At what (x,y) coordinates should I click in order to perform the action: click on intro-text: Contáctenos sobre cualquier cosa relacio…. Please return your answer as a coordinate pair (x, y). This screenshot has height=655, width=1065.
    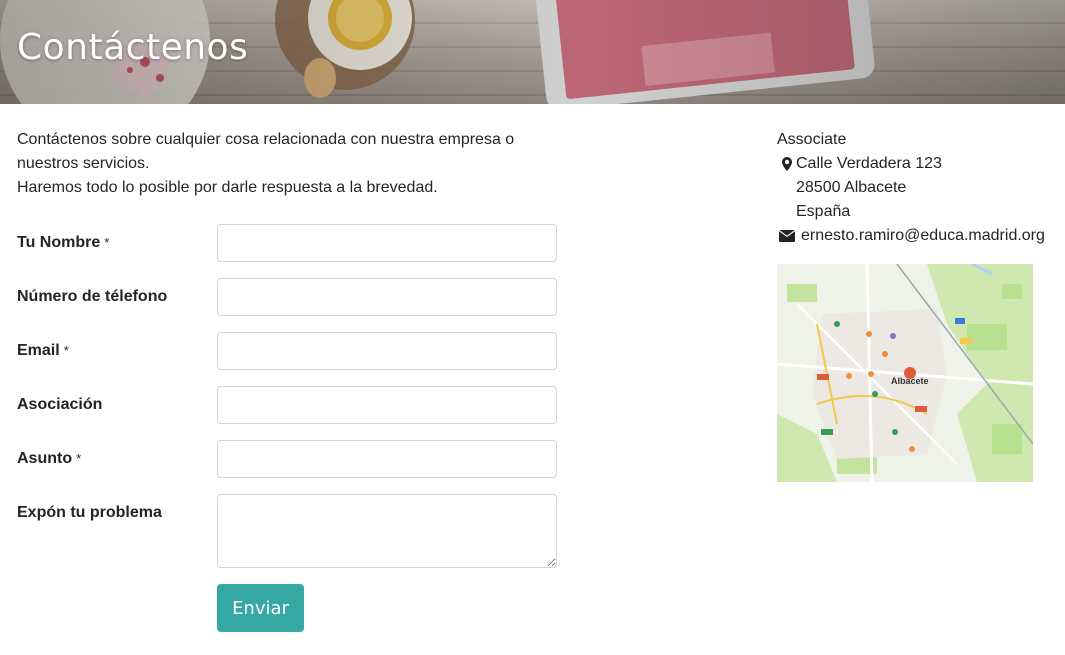
    Looking at the image, I should click on (287, 164).